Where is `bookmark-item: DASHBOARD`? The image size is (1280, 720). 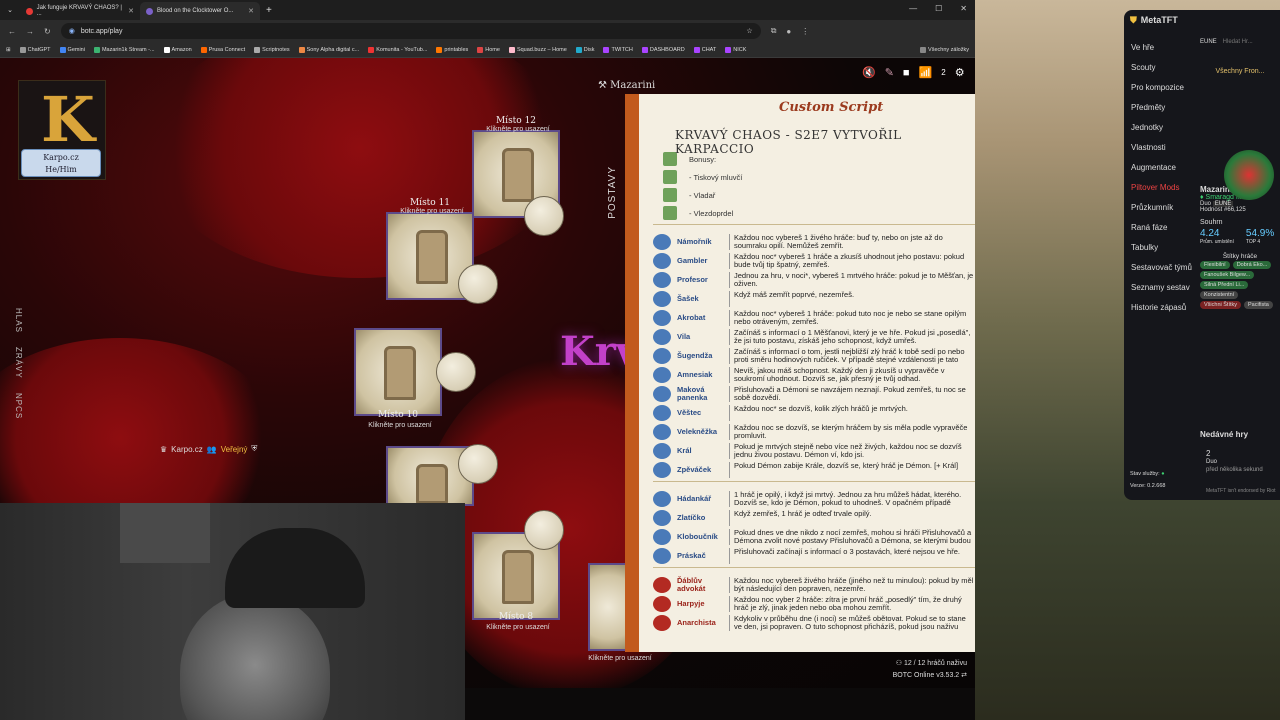 bookmark-item: DASHBOARD is located at coordinates (663, 49).